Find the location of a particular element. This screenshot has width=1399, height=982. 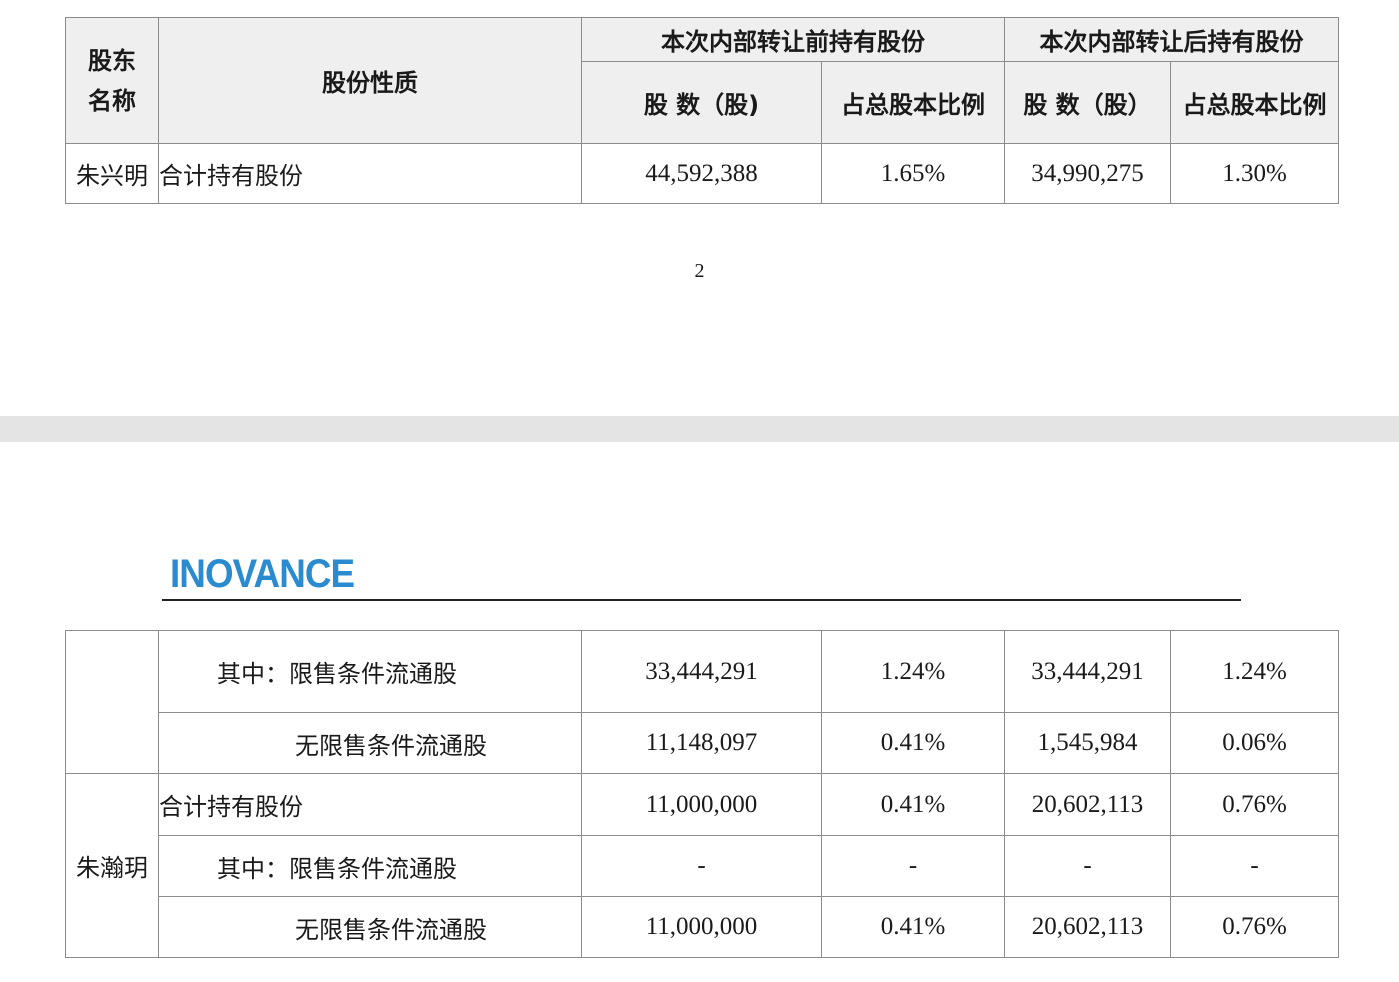

cell-shares-before: 11,148,097 is located at coordinates (701, 743).